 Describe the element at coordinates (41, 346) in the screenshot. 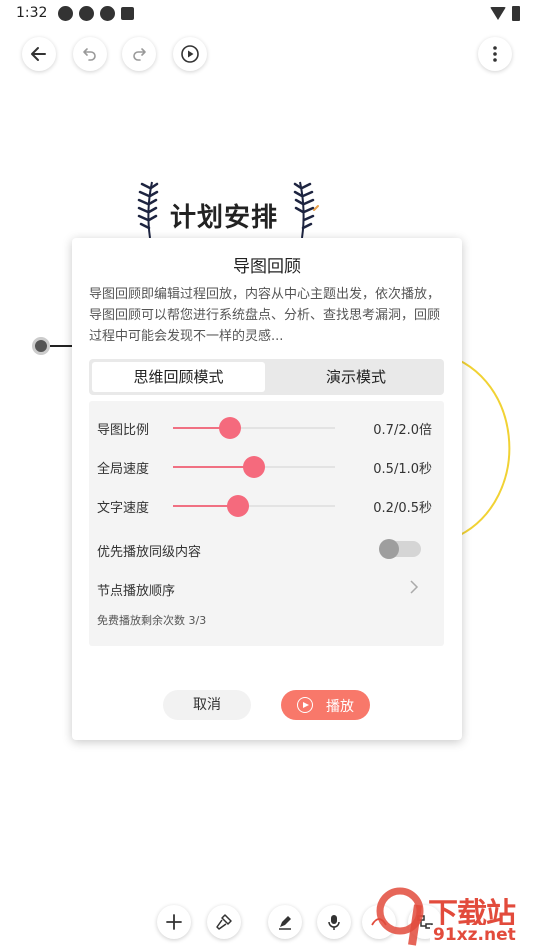

I see `node-handle` at that location.